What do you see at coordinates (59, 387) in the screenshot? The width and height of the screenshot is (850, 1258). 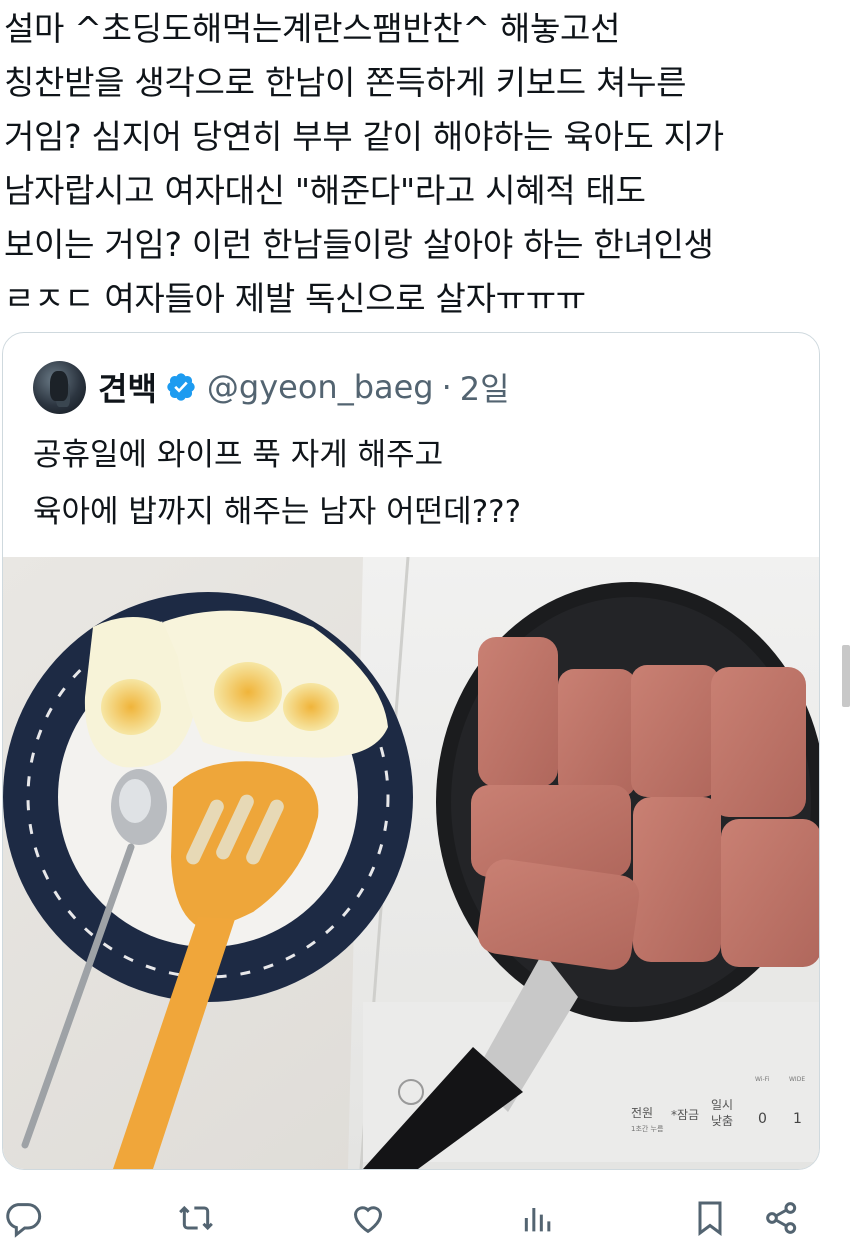 I see `avatar` at bounding box center [59, 387].